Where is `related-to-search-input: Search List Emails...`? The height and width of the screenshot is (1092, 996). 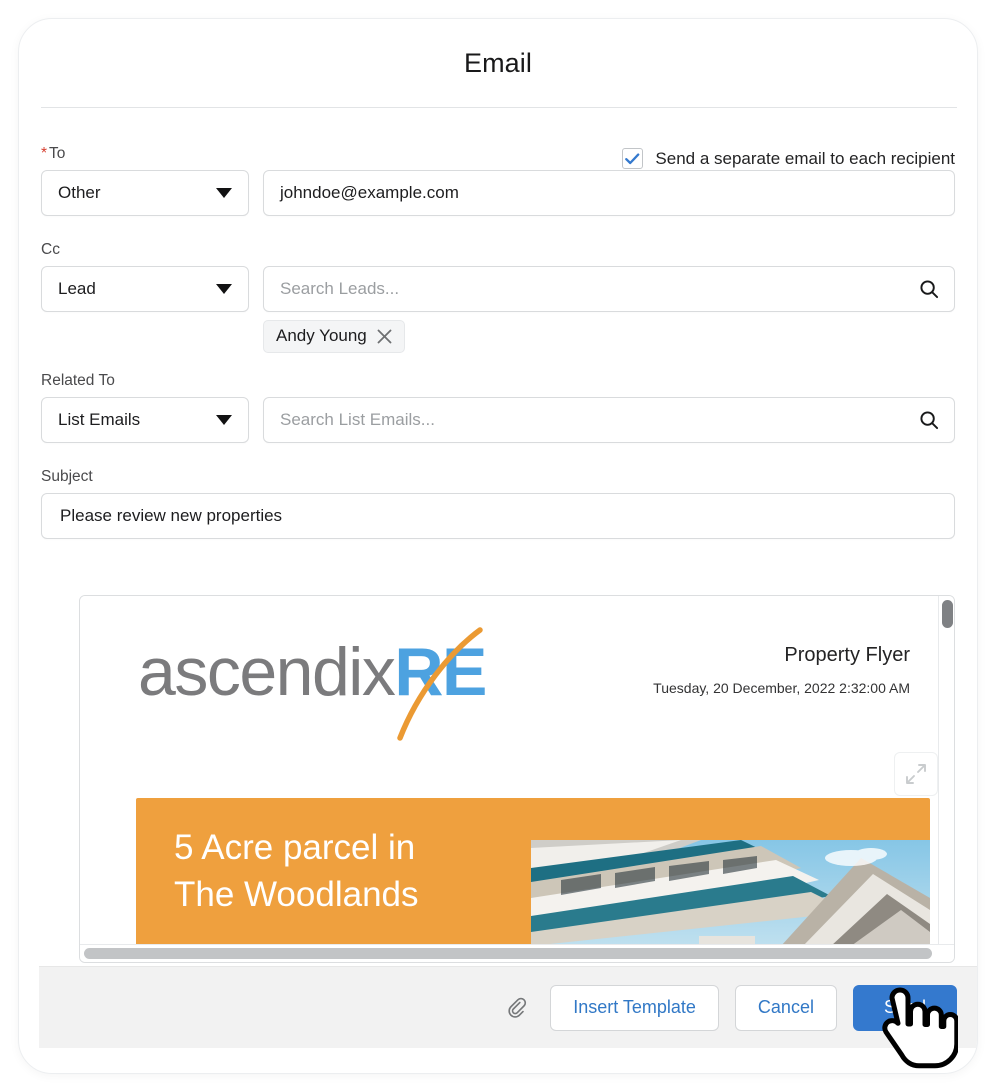
related-to-search-input: Search List Emails... is located at coordinates (609, 420).